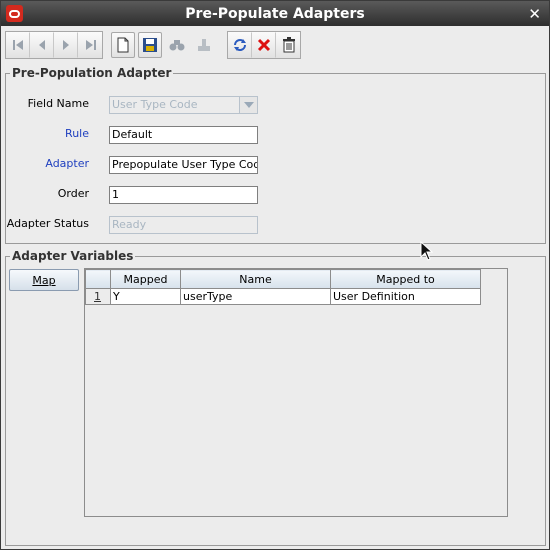  I want to click on adapter-field: Prepopulate User Type Cod, so click(183, 165).